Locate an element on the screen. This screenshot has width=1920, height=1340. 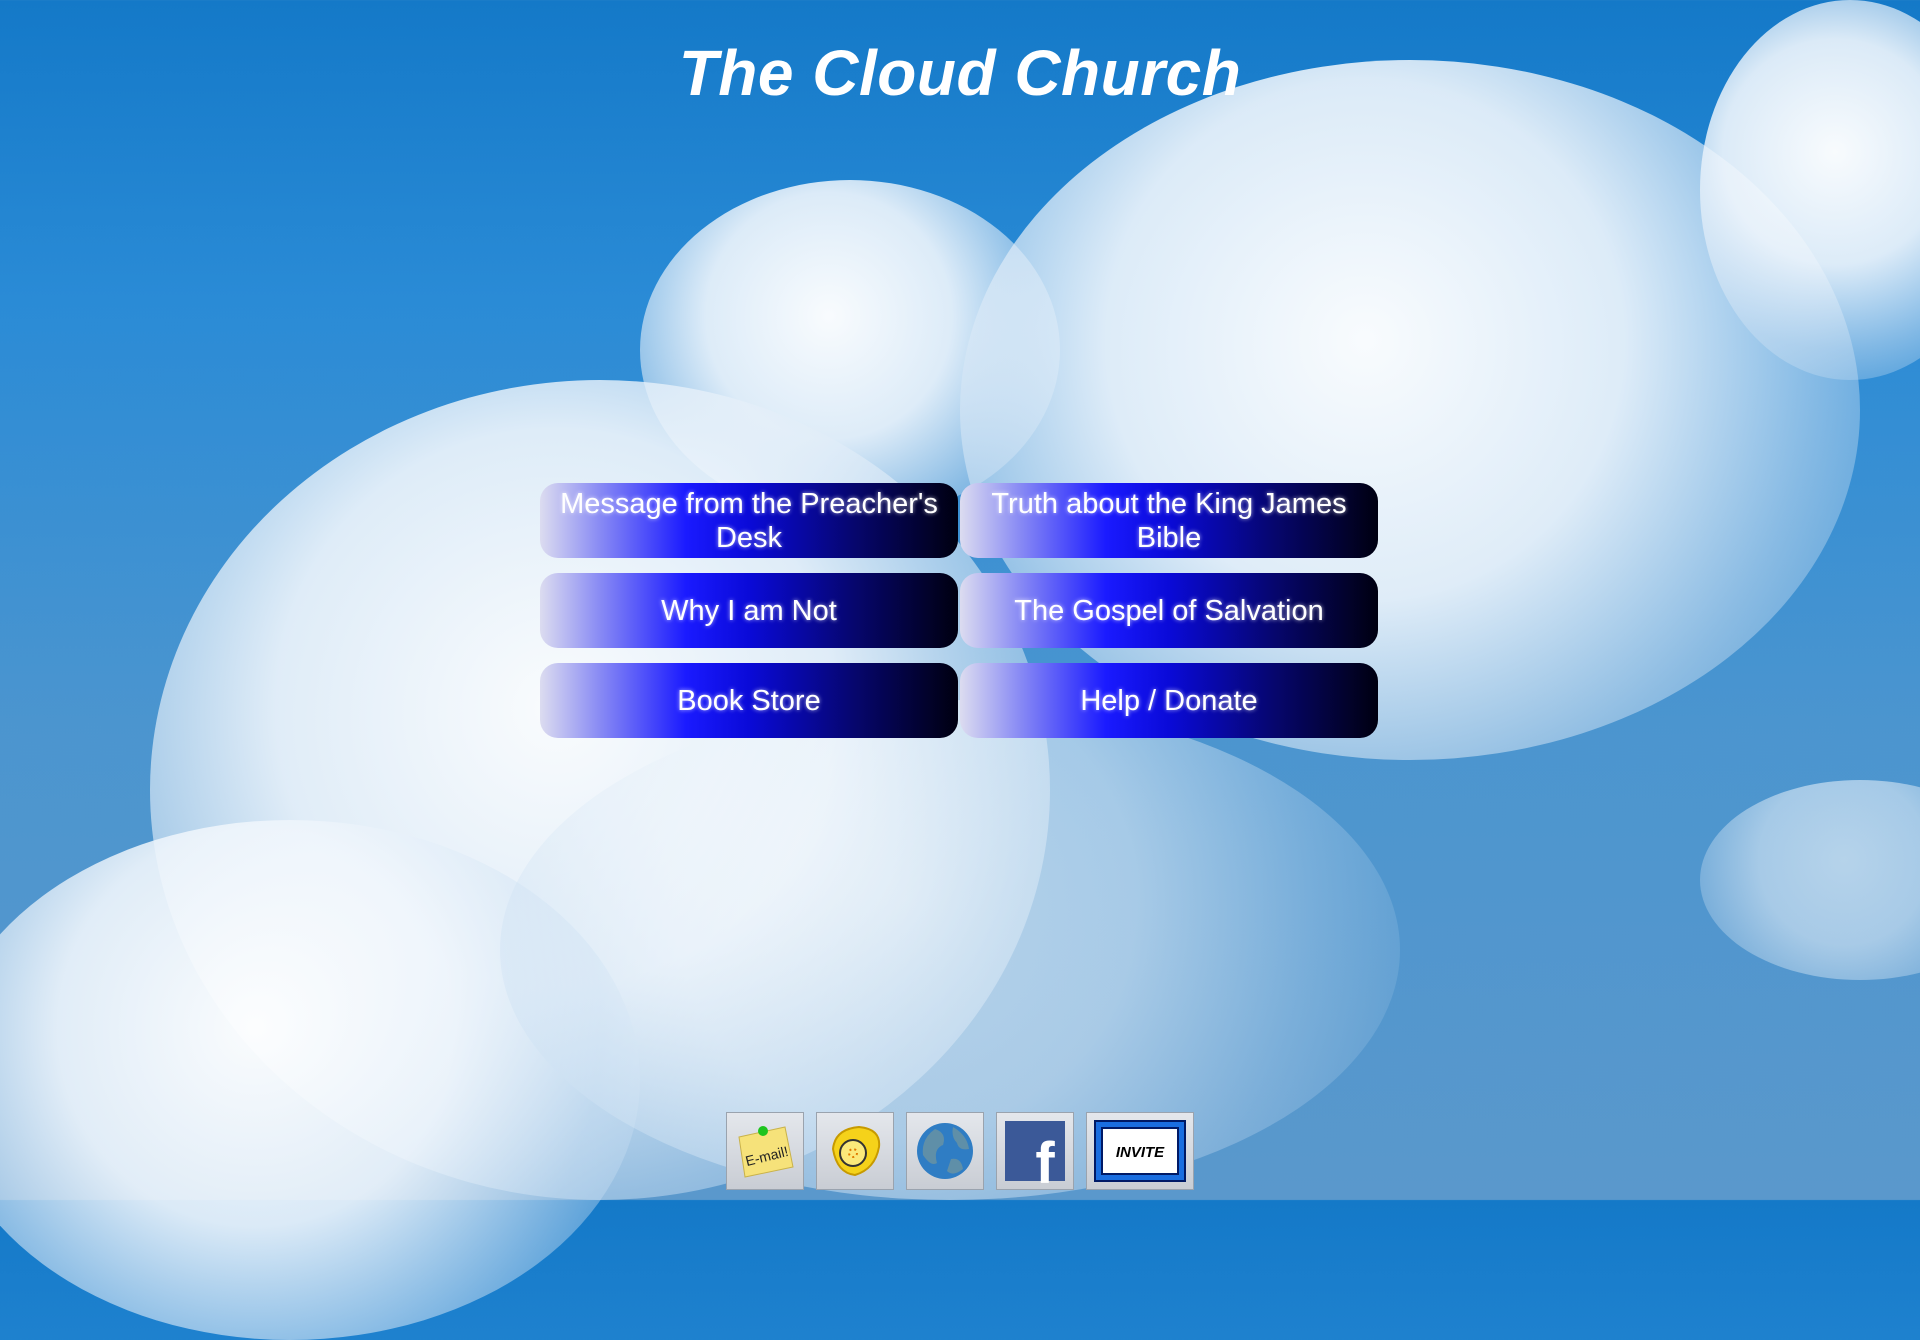
page-title: The Cloud Church is located at coordinates (960, 73).